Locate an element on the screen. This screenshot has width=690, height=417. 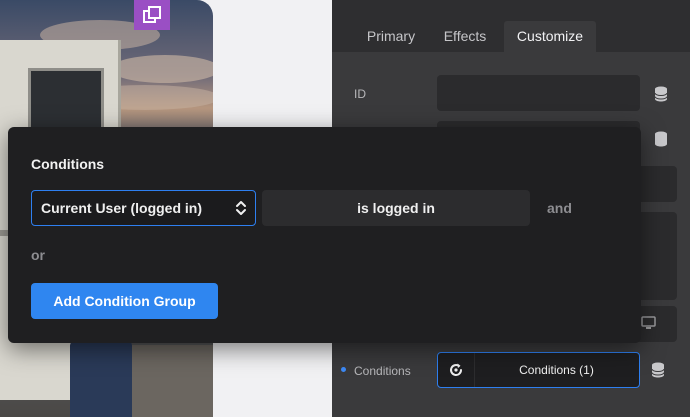
tab-customize: Customize is located at coordinates (550, 36).